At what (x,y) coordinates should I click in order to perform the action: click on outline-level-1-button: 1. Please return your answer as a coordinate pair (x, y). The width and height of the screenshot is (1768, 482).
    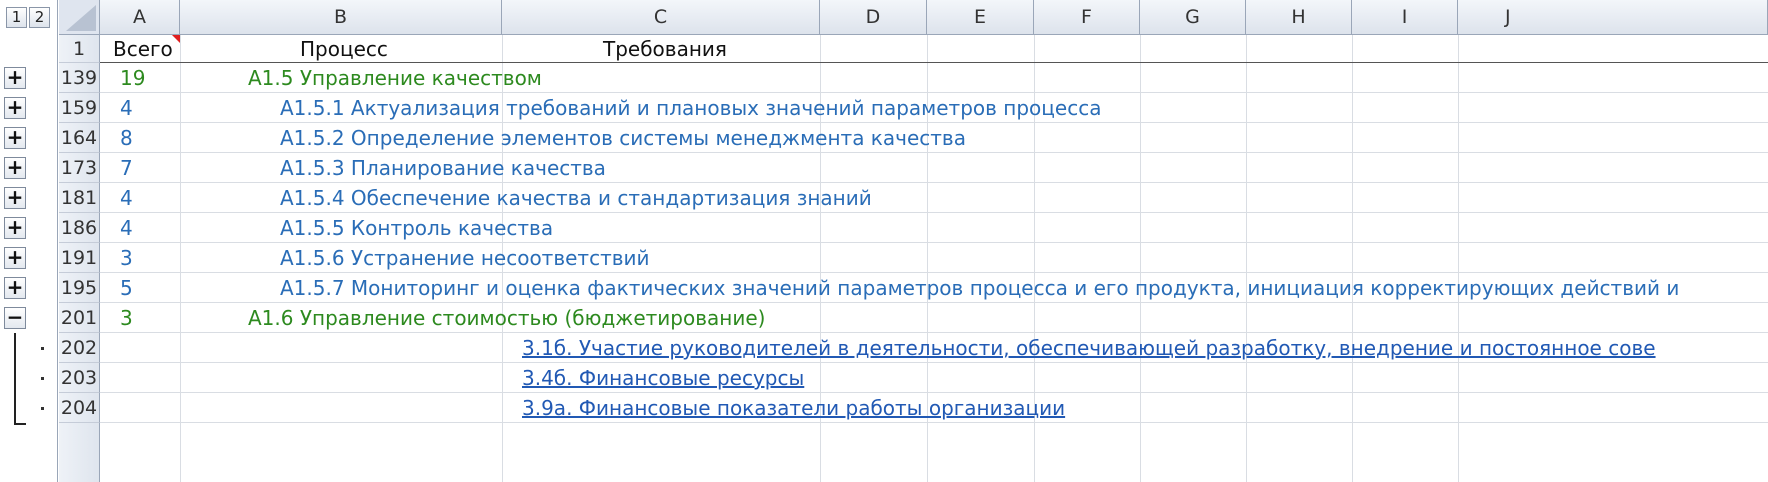
    Looking at the image, I should click on (16, 17).